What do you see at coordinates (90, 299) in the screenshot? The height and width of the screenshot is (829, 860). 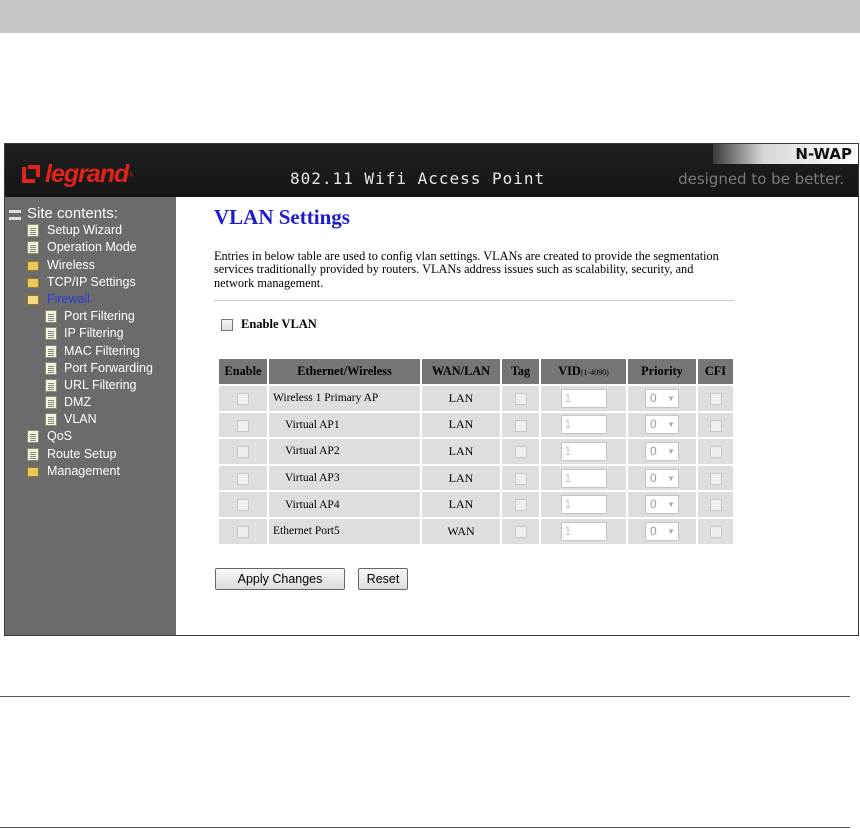 I see `sidebar-item-firewall: Firewall` at bounding box center [90, 299].